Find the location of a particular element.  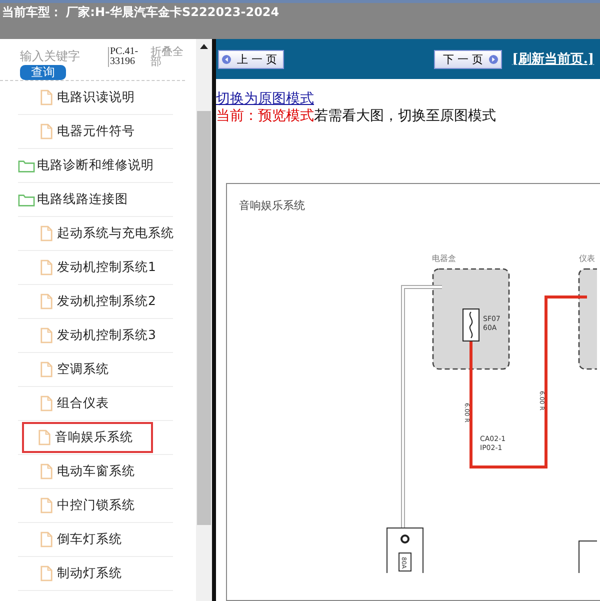

model-code: PC.41-33196 is located at coordinates (126, 57).